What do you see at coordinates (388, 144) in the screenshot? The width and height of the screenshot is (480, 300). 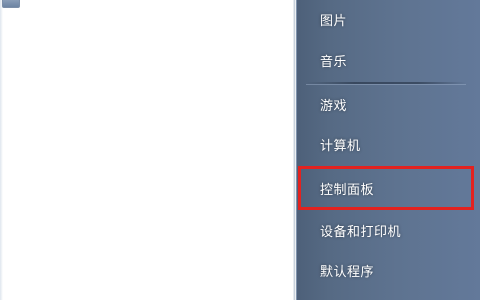 I see `menu-item-computer: 计算机` at bounding box center [388, 144].